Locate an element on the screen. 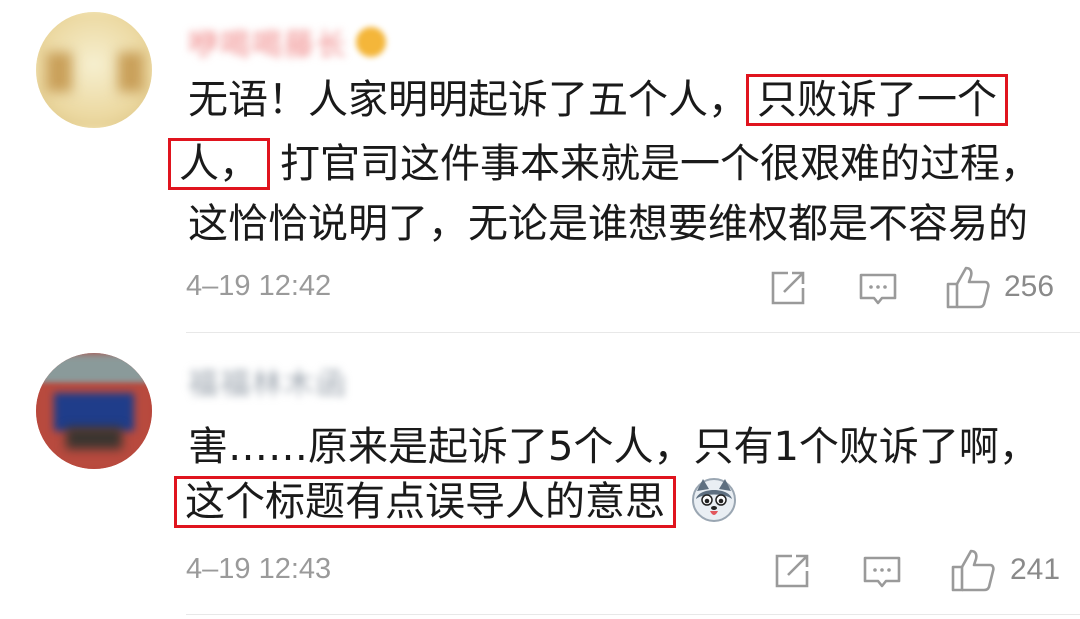  comment-text-line: 这恰恰说明了，无论是谁想要维权都是不容易的 is located at coordinates (608, 224).